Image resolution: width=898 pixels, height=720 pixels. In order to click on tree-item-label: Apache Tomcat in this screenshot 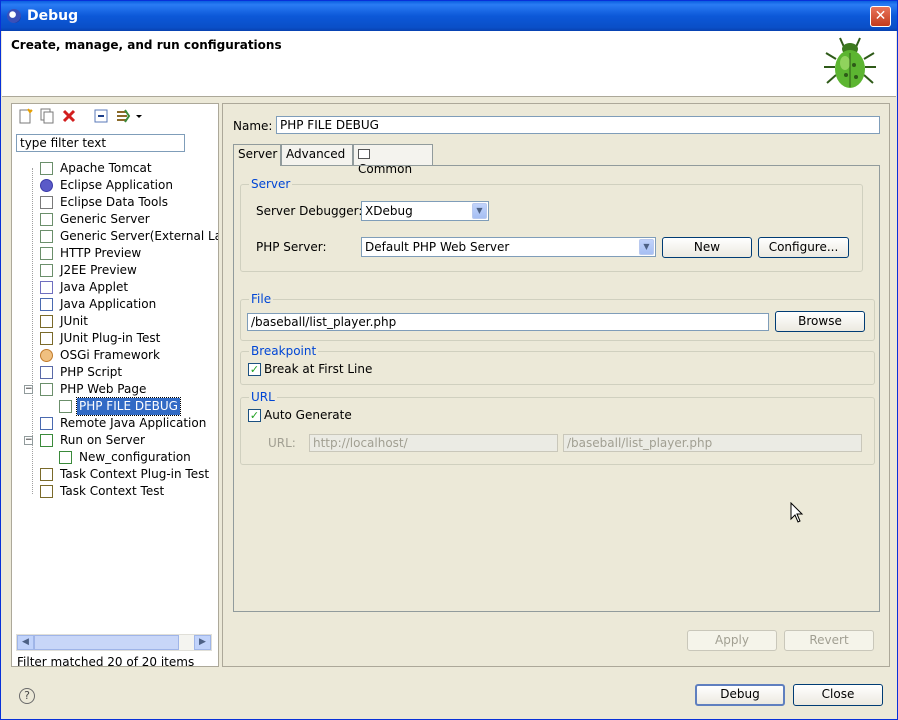, I will do `click(106, 168)`.